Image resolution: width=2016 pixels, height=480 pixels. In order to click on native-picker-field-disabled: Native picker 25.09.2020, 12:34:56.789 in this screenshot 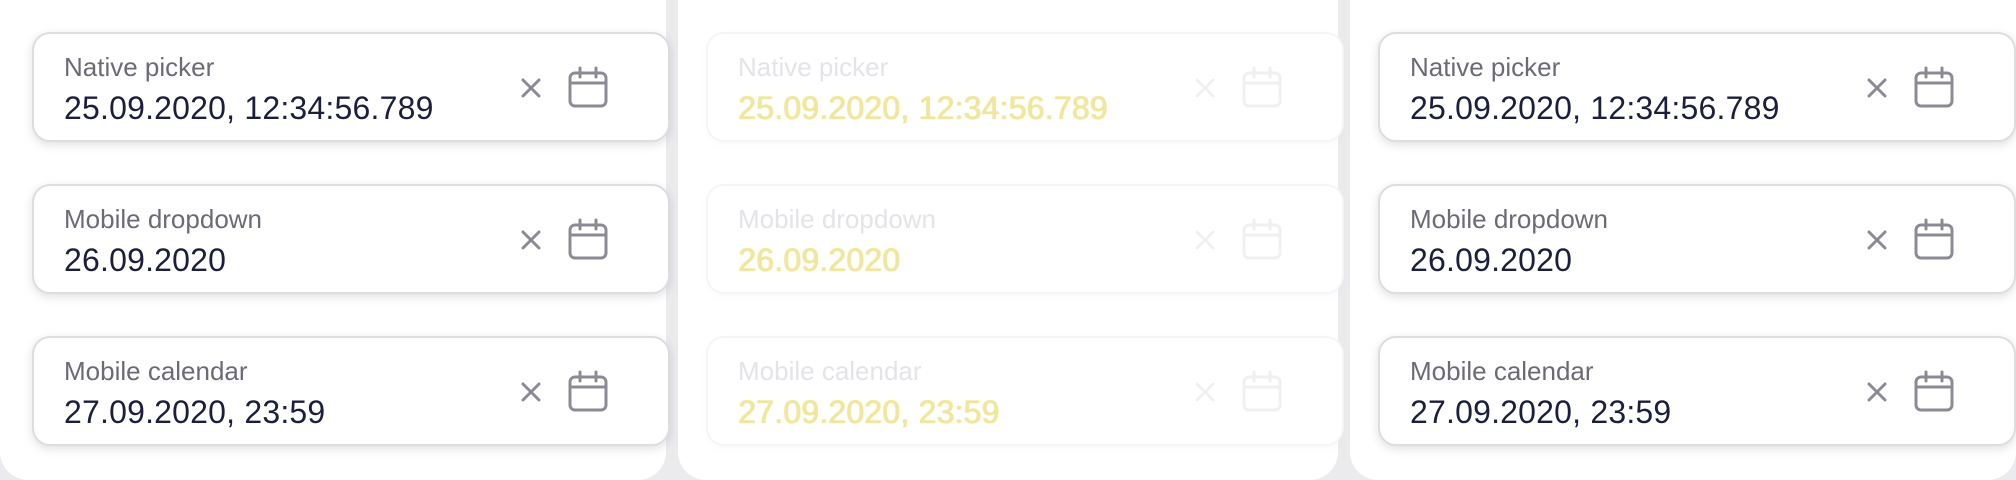, I will do `click(1025, 87)`.